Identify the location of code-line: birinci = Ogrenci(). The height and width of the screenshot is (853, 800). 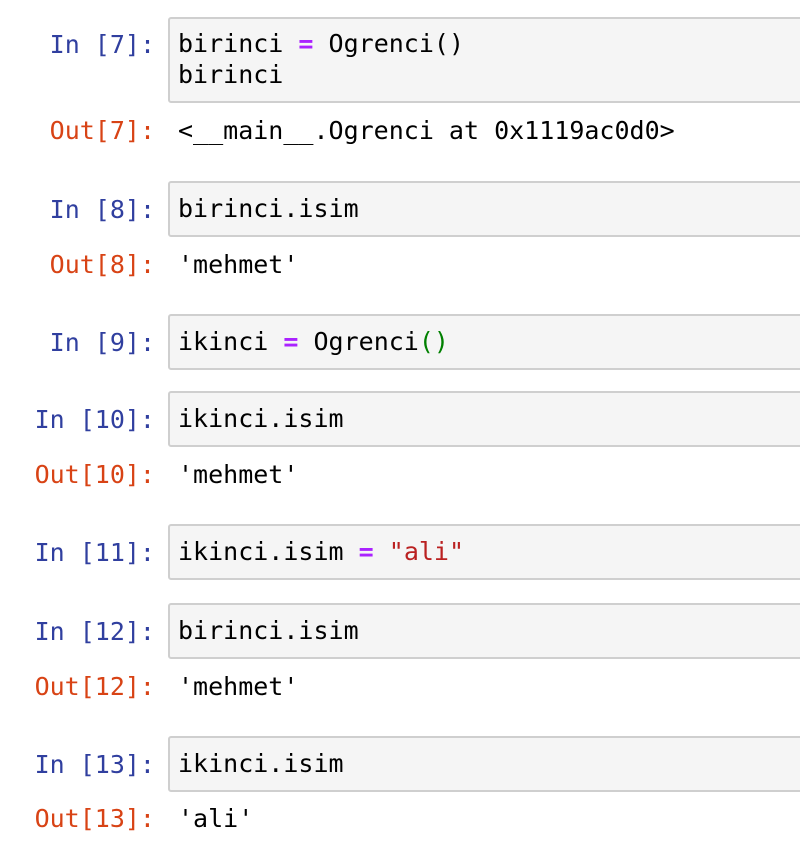
(321, 44).